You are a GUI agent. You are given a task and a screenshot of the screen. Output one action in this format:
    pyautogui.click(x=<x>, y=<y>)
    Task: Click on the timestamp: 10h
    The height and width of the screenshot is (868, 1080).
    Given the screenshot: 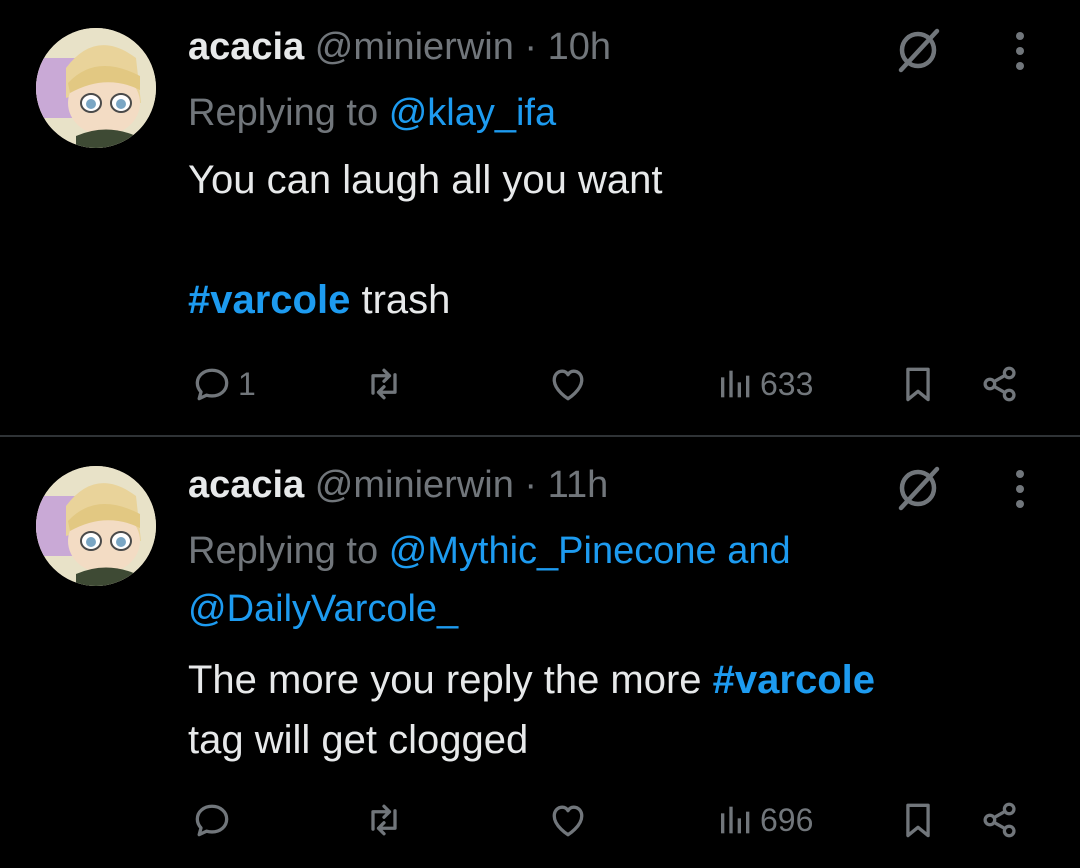 What is the action you would take?
    pyautogui.click(x=579, y=47)
    